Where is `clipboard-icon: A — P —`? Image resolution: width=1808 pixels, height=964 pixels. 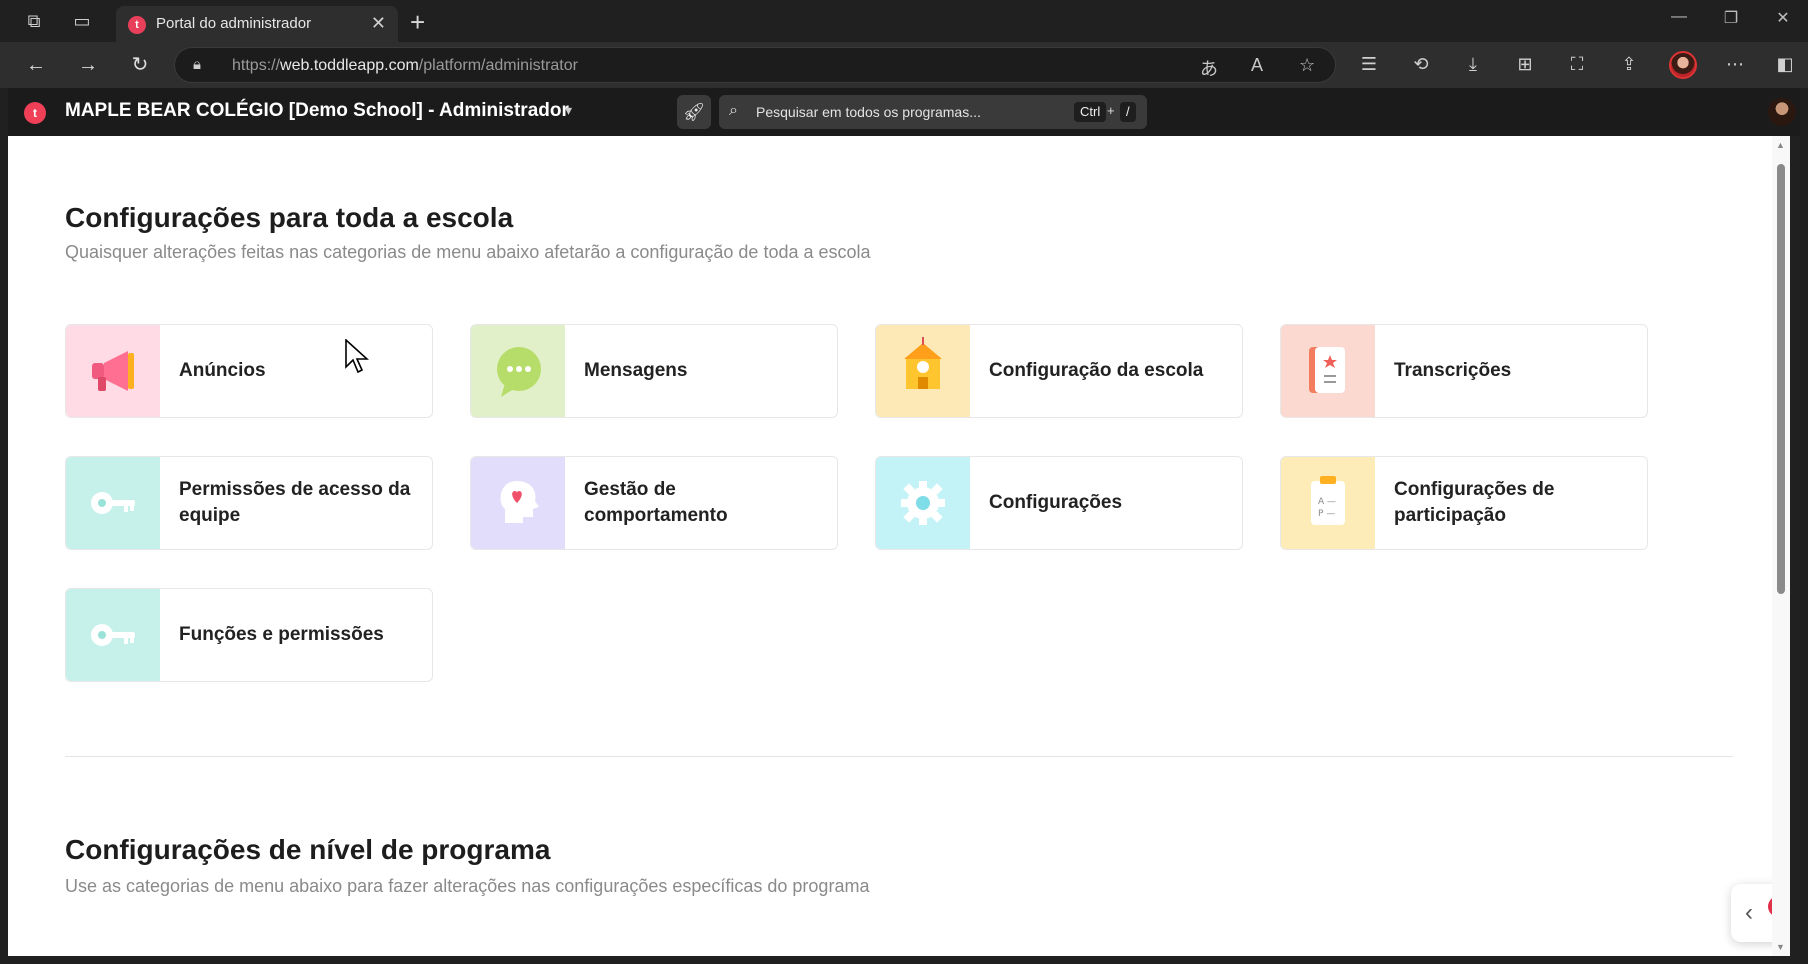 clipboard-icon: A — P — is located at coordinates (1328, 503).